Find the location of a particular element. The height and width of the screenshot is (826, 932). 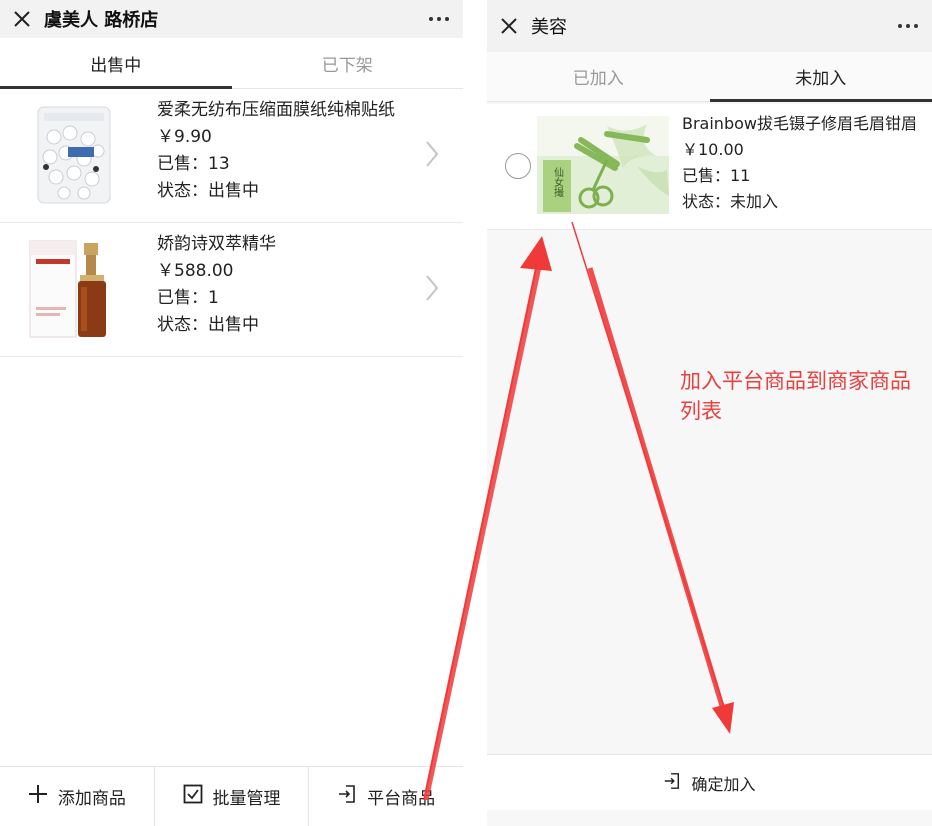

product-price: ￥588.00 is located at coordinates (195, 271).